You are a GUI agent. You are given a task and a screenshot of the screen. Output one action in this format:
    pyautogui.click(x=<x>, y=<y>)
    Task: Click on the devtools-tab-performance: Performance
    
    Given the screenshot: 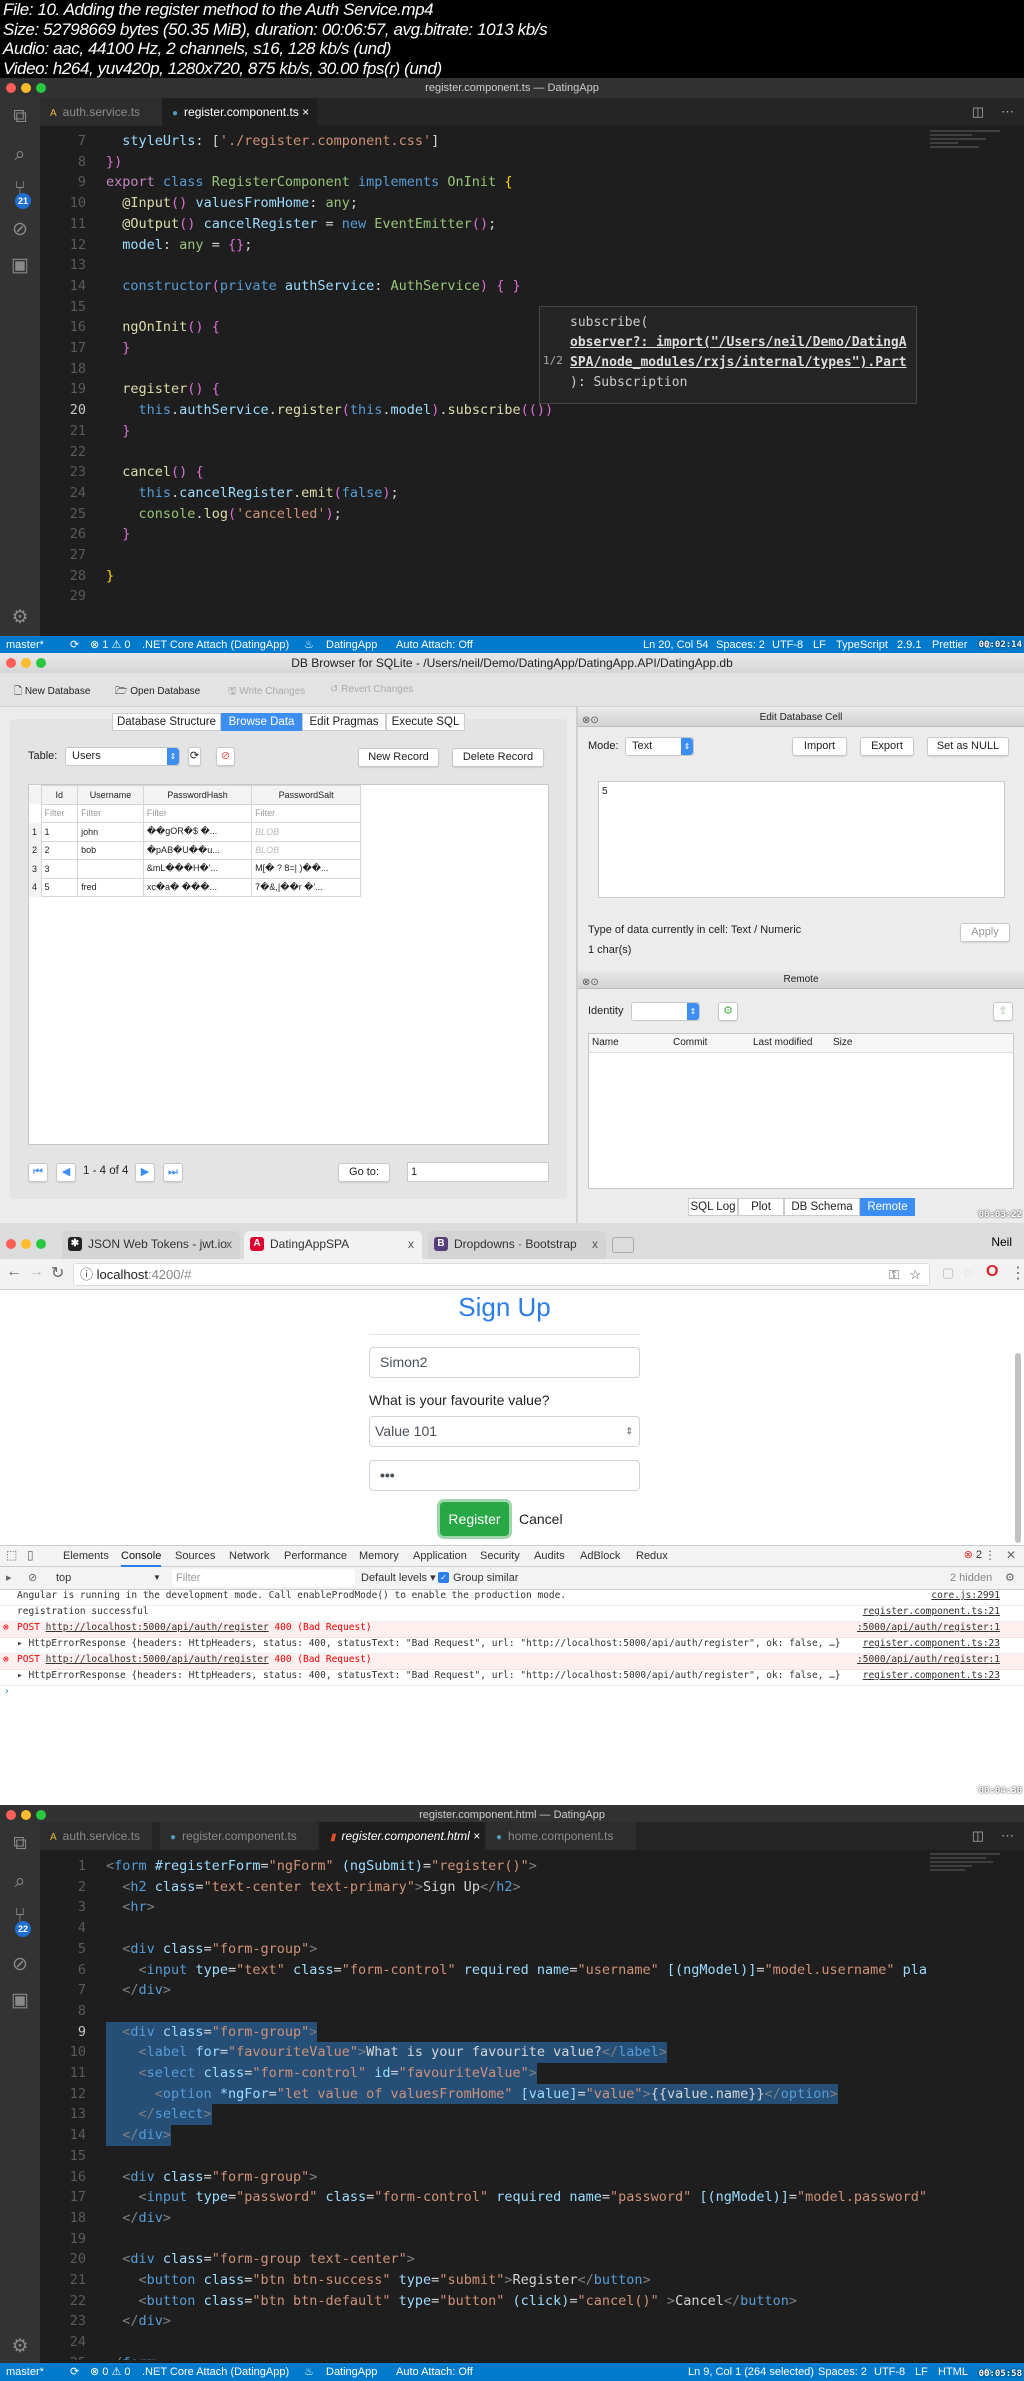 What is the action you would take?
    pyautogui.click(x=315, y=1556)
    